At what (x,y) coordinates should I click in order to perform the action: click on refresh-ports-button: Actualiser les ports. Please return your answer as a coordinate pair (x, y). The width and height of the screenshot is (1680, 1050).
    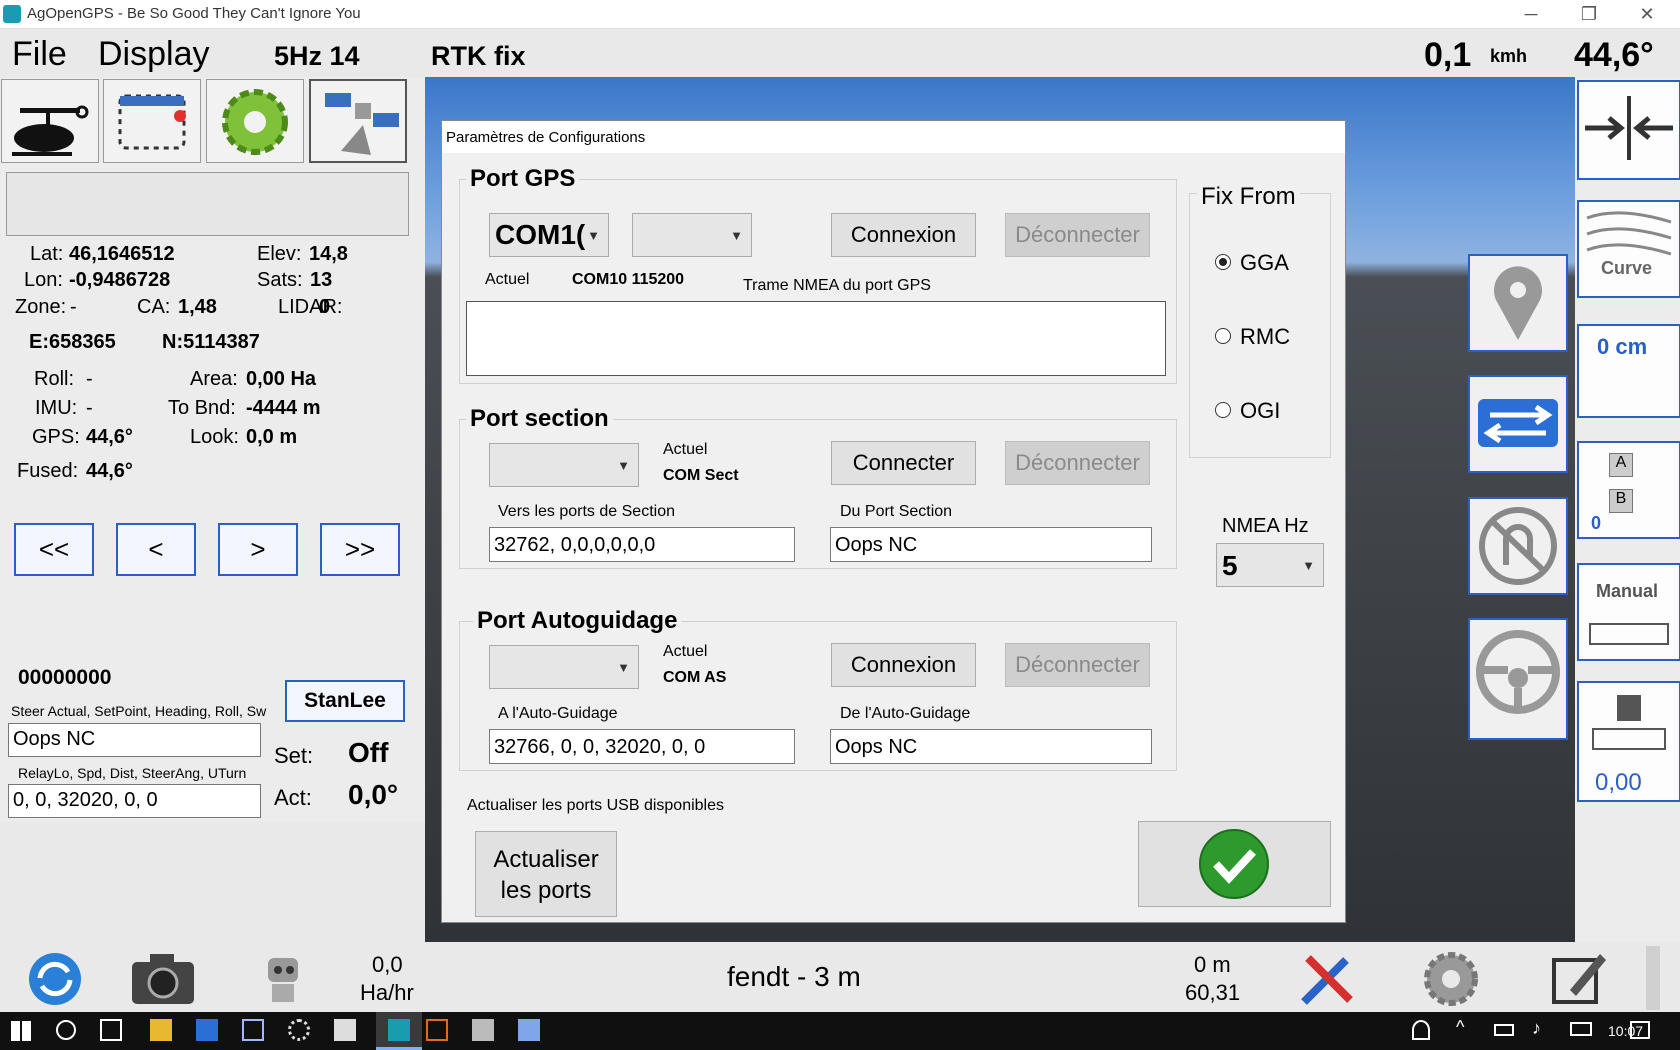
    Looking at the image, I should click on (546, 874).